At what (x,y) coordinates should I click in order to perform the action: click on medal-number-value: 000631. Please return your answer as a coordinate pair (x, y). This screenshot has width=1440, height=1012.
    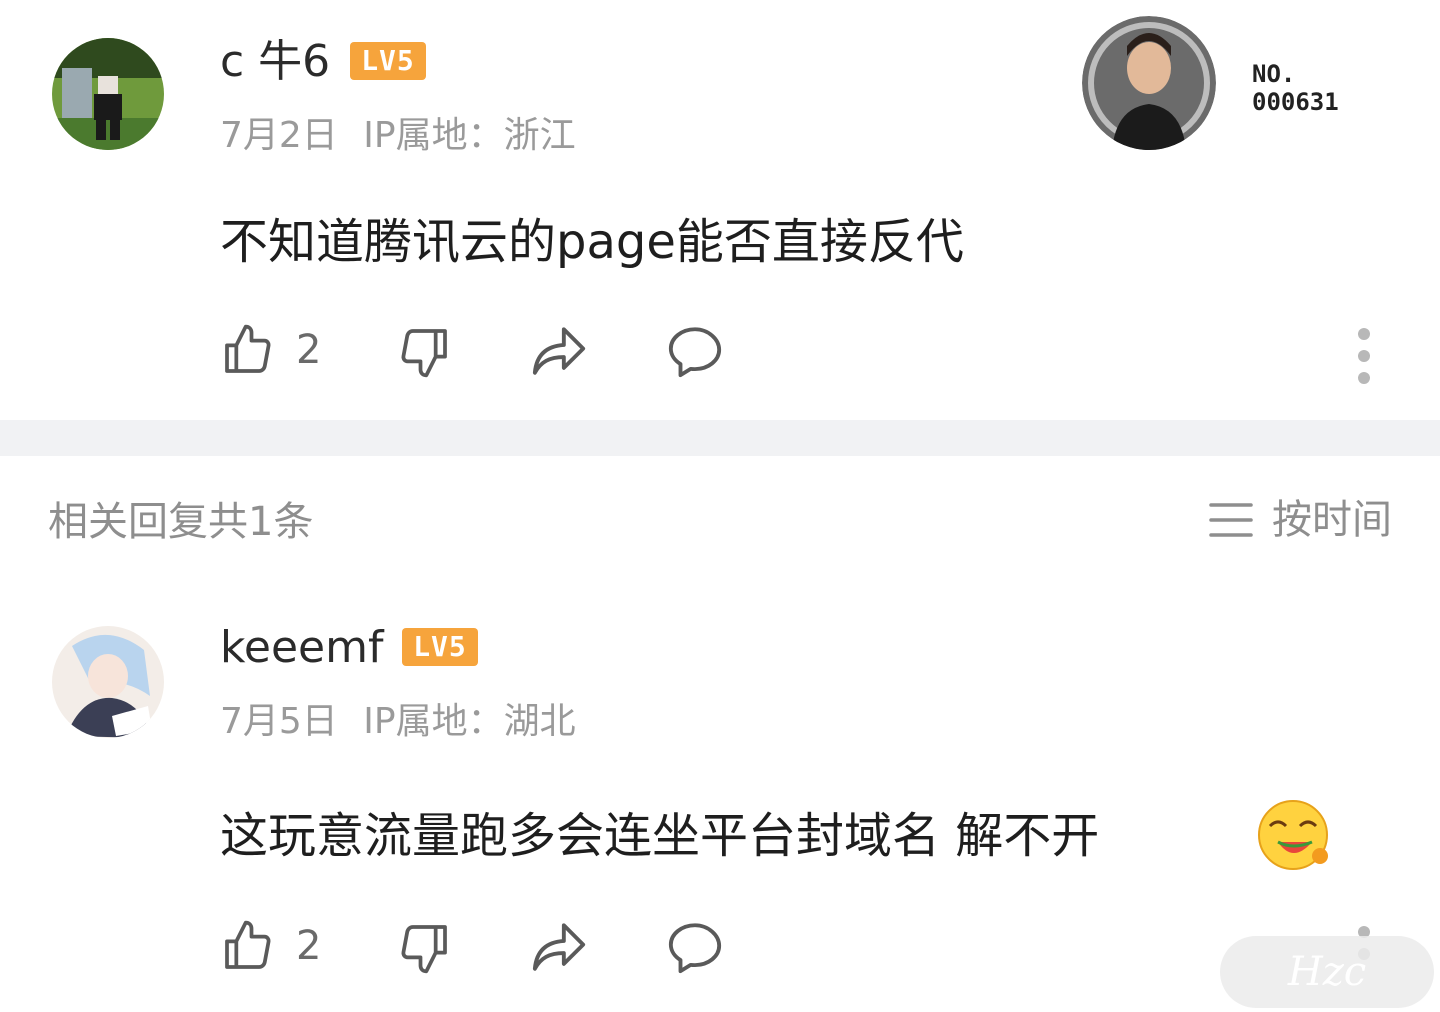
    Looking at the image, I should click on (1295, 102).